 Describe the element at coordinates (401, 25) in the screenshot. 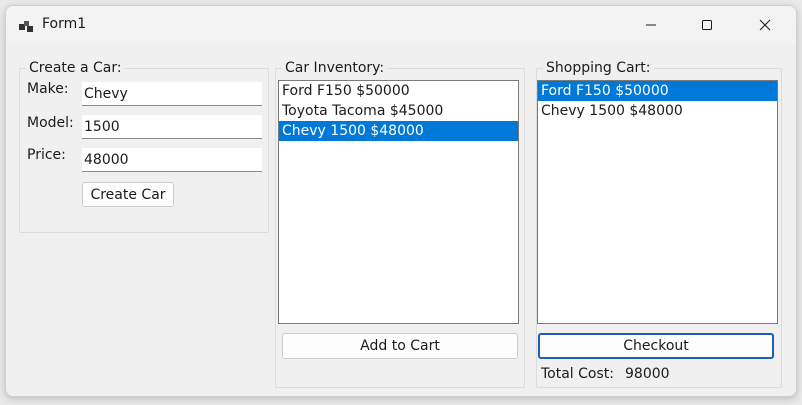

I see `title-bar: Form1` at that location.